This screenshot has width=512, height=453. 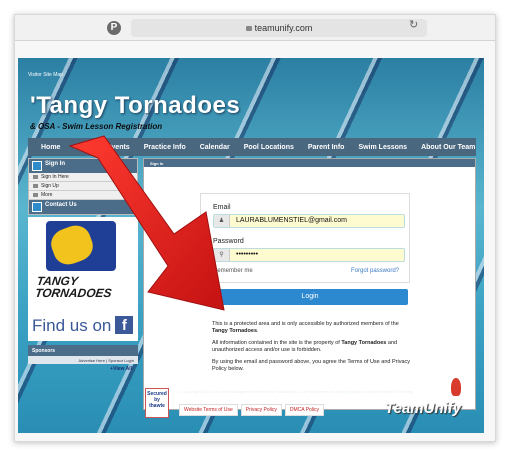 I want to click on site-subtitle: & OSA - Swim Lesson Registration, so click(x=96, y=126).